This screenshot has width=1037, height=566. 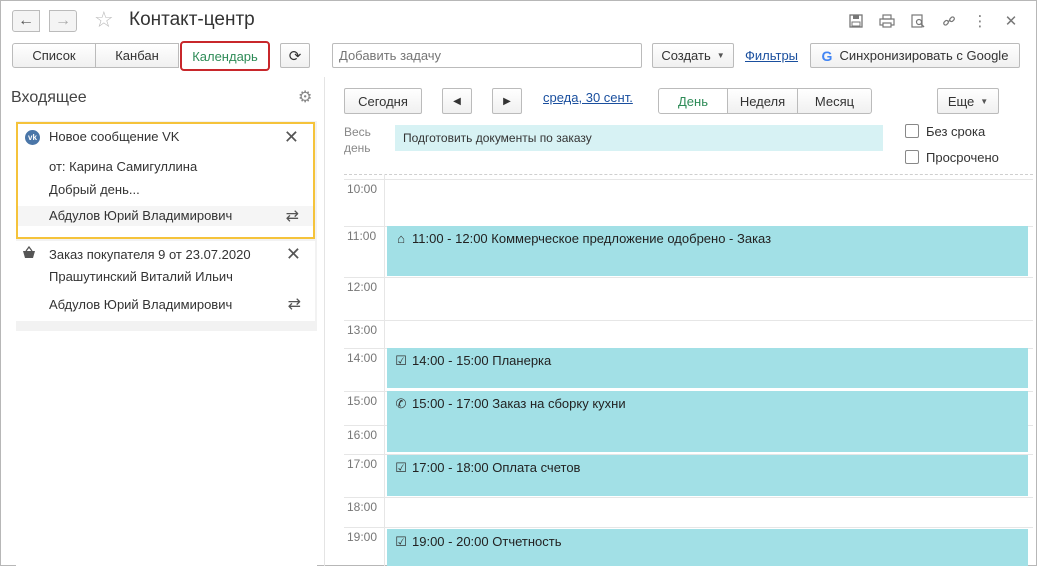 What do you see at coordinates (362, 537) in the screenshot?
I see `hour-label: 19:00` at bounding box center [362, 537].